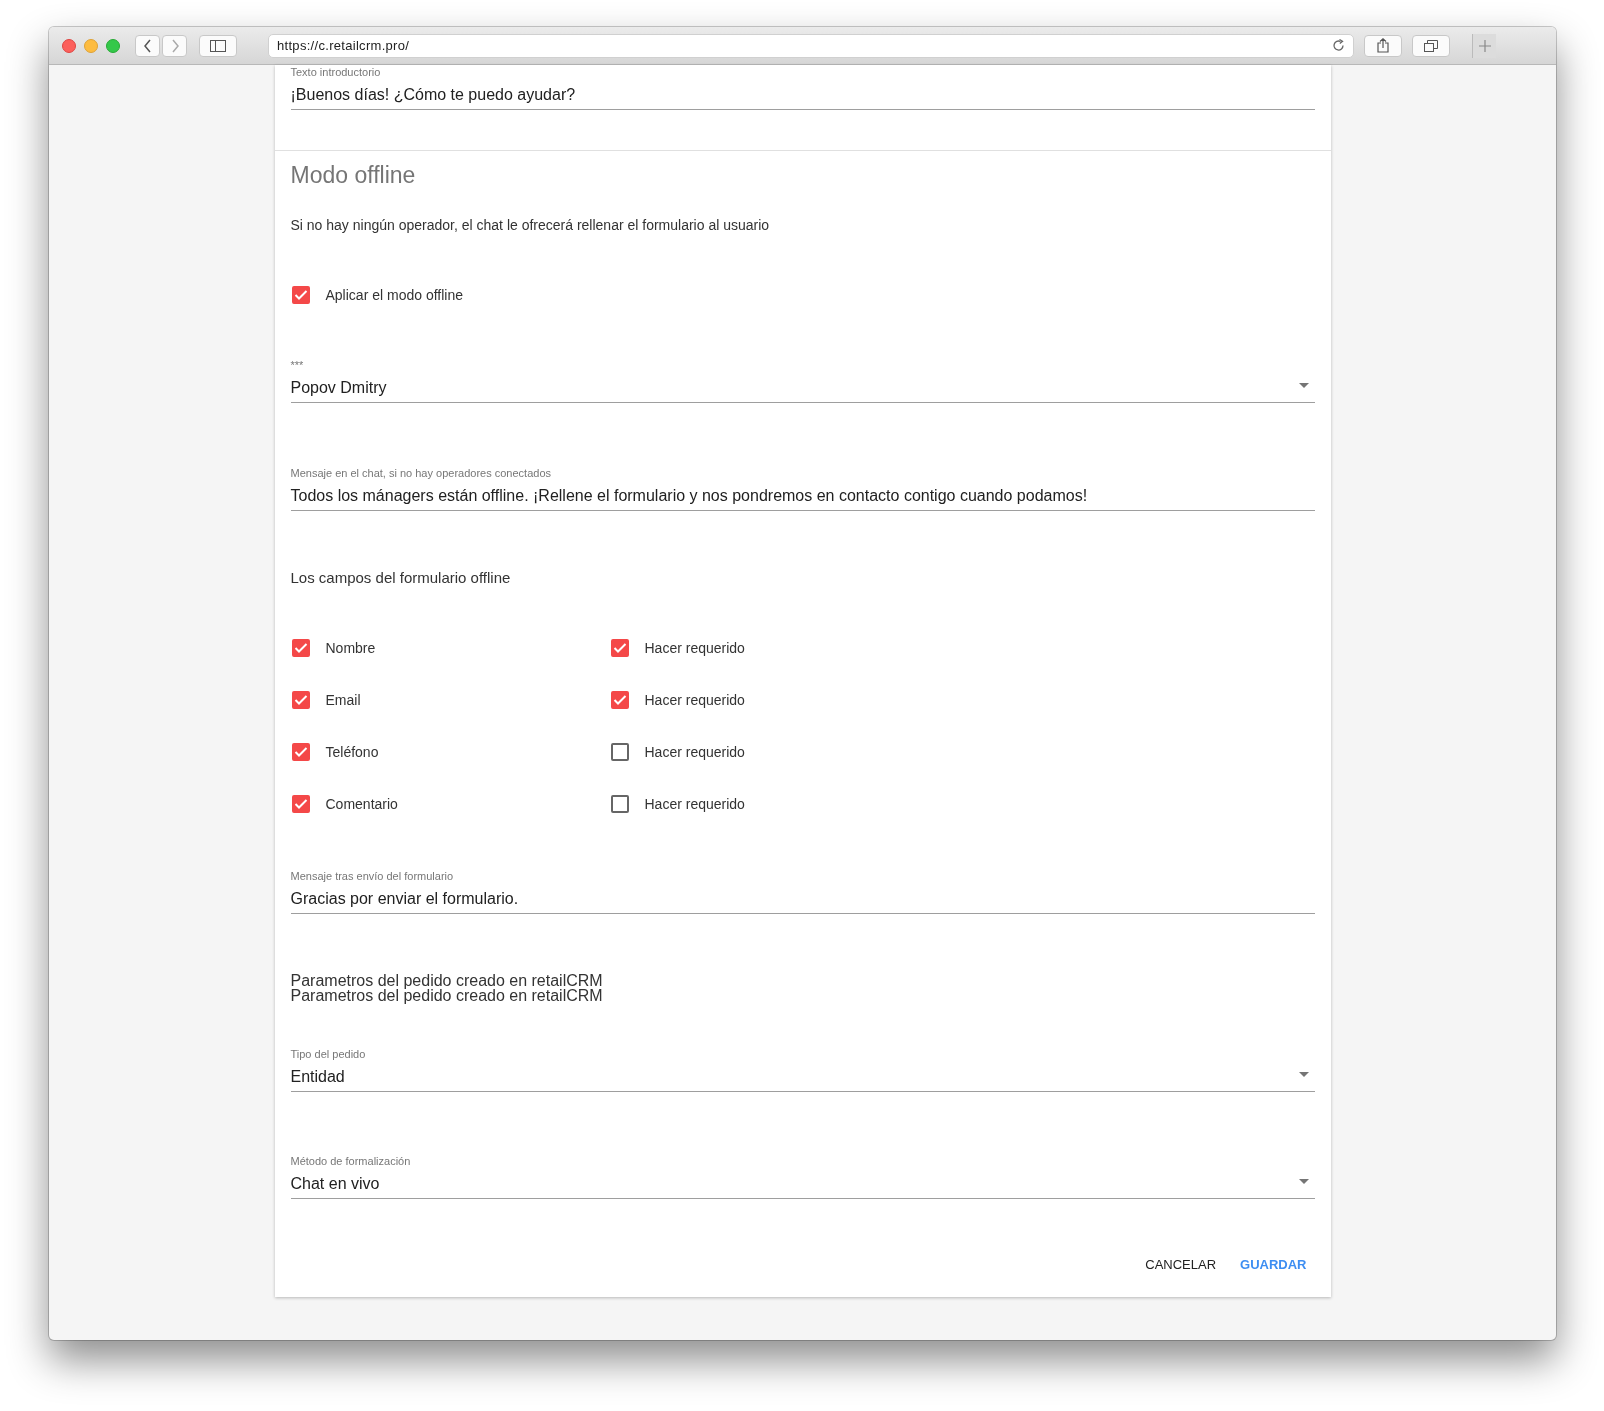 The width and height of the screenshot is (1604, 1411). Describe the element at coordinates (1338, 45) in the screenshot. I see `reload-icon` at that location.